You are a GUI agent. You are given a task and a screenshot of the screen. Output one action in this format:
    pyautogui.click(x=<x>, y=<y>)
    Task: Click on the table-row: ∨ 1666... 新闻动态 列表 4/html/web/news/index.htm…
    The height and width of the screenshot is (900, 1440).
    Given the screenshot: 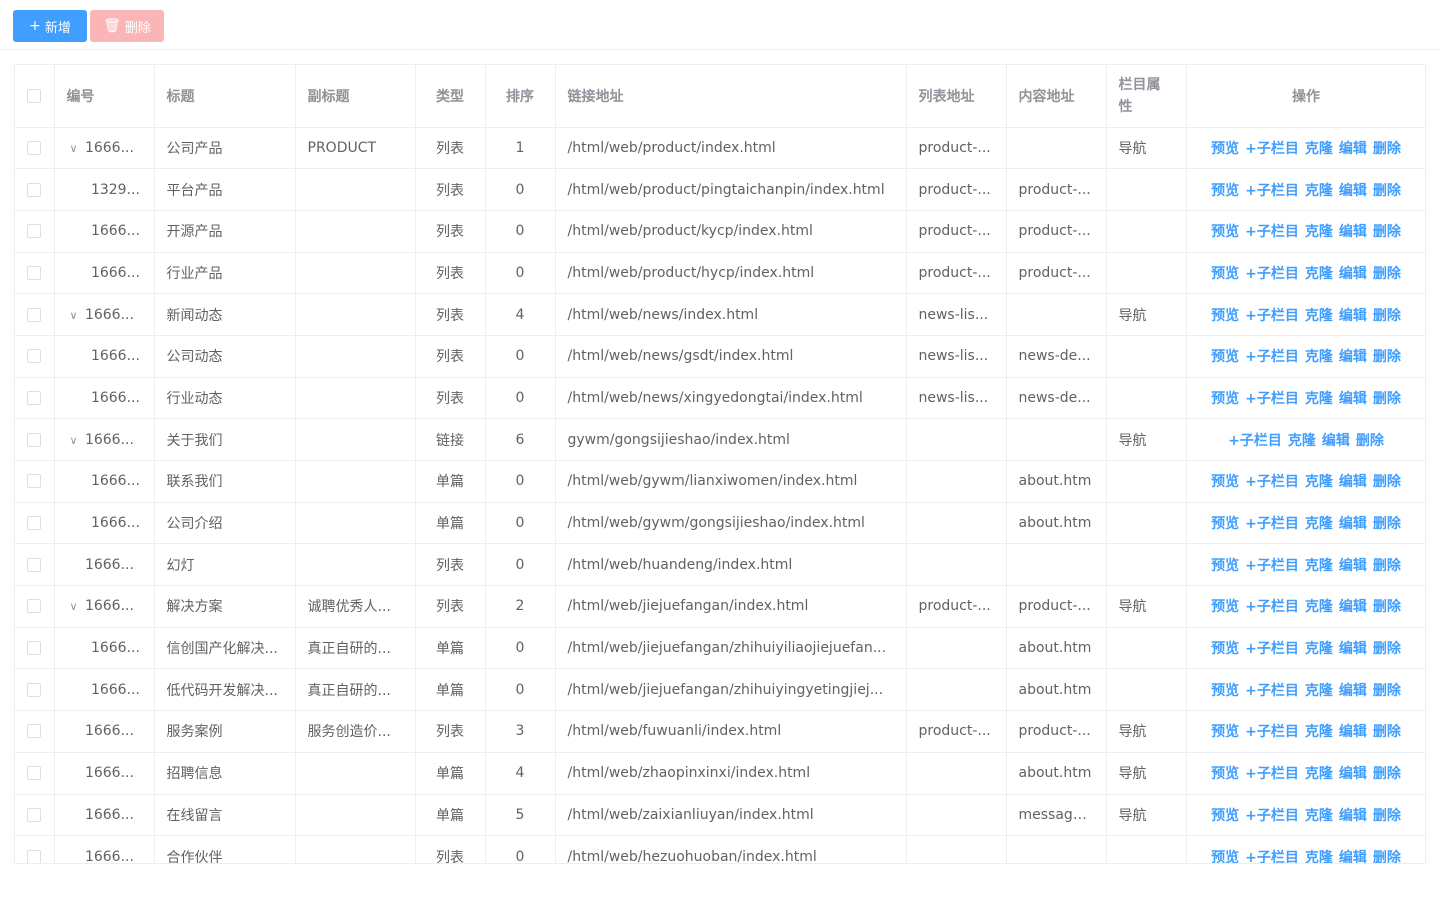 What is the action you would take?
    pyautogui.click(x=720, y=314)
    